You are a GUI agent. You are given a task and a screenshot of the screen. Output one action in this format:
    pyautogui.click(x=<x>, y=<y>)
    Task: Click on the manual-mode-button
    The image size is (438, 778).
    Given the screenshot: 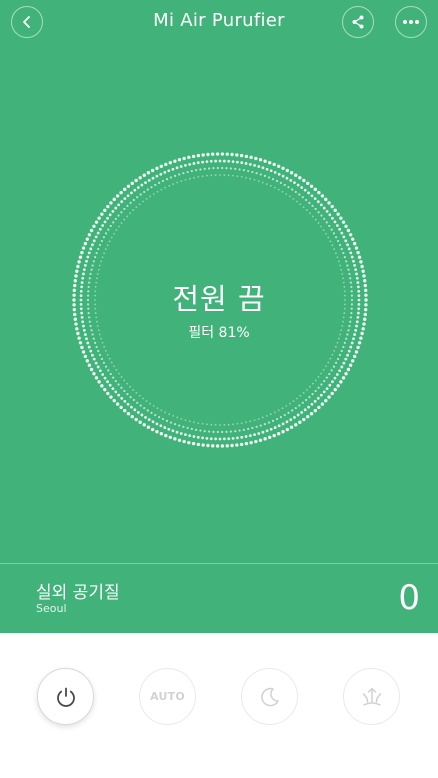 What is the action you would take?
    pyautogui.click(x=371, y=696)
    